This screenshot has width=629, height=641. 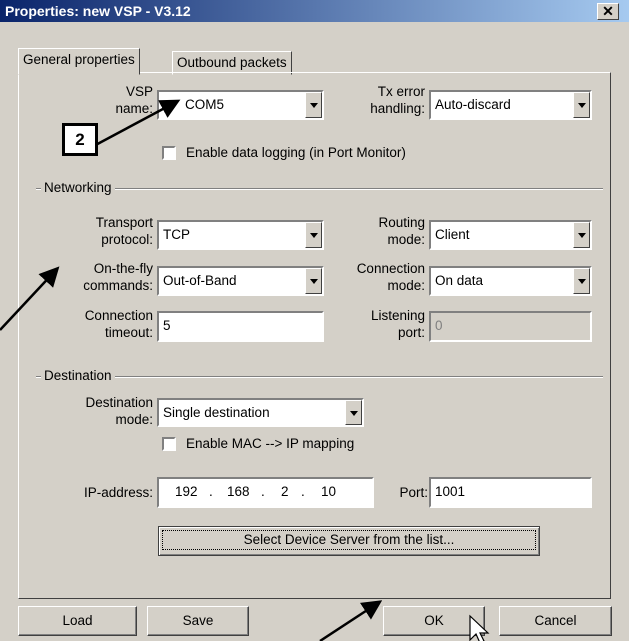 I want to click on arrow-to-vsp-name, so click(x=135, y=124).